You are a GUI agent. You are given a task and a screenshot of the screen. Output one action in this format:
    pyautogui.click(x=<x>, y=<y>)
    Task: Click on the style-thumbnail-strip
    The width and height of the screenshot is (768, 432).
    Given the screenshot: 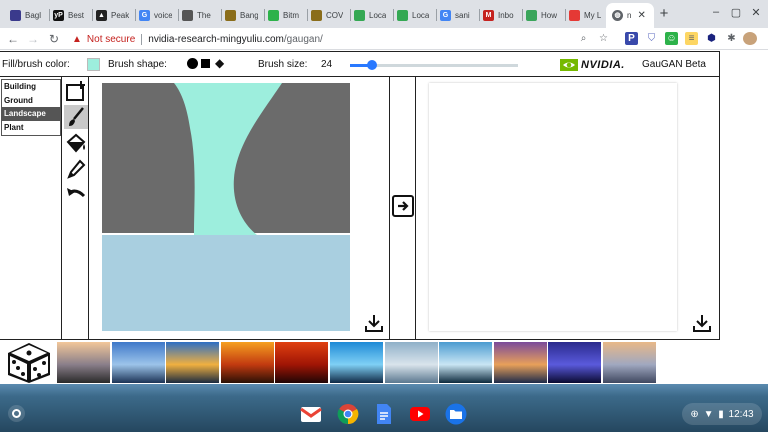 What is the action you would take?
    pyautogui.click(x=360, y=361)
    